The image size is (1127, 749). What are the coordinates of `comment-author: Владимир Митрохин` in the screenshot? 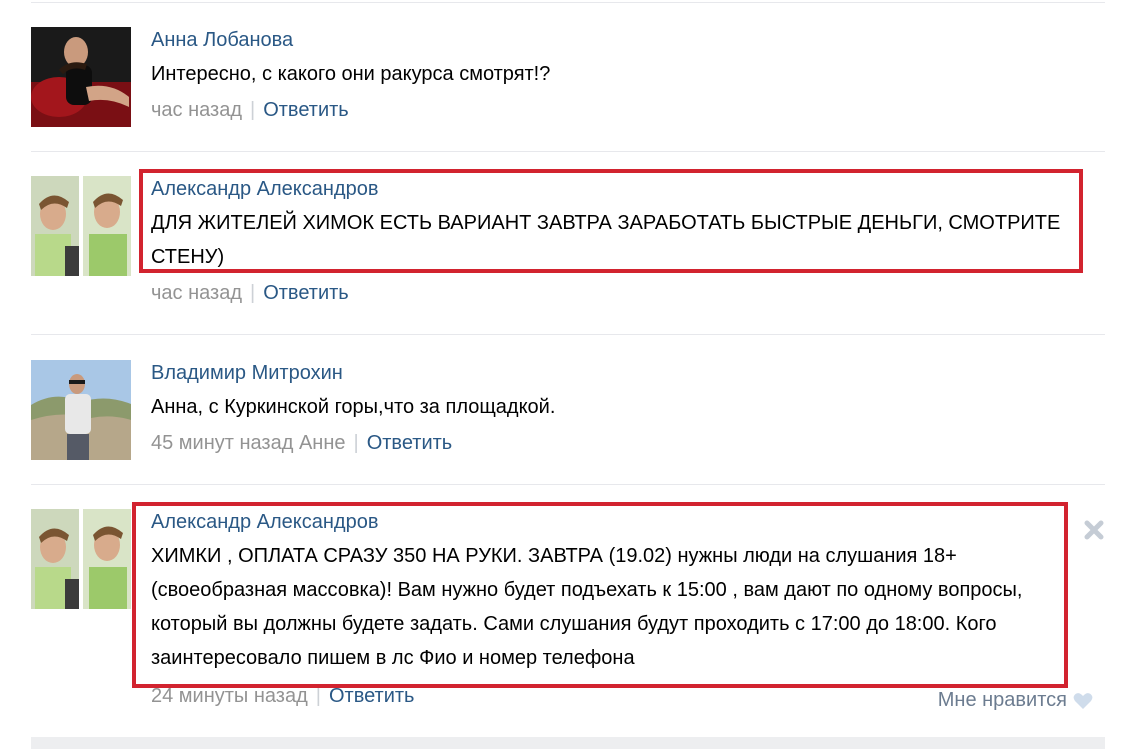 It's located at (621, 373).